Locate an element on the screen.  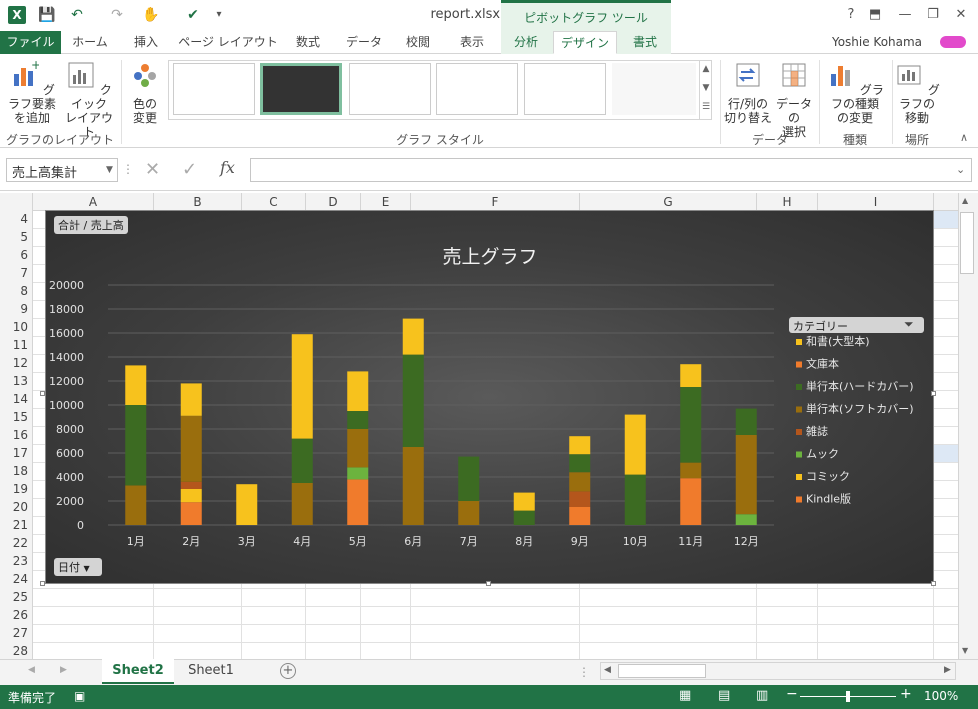
gallery-scroll-icon: ▲ ▼ ☰ is located at coordinates (705, 90).